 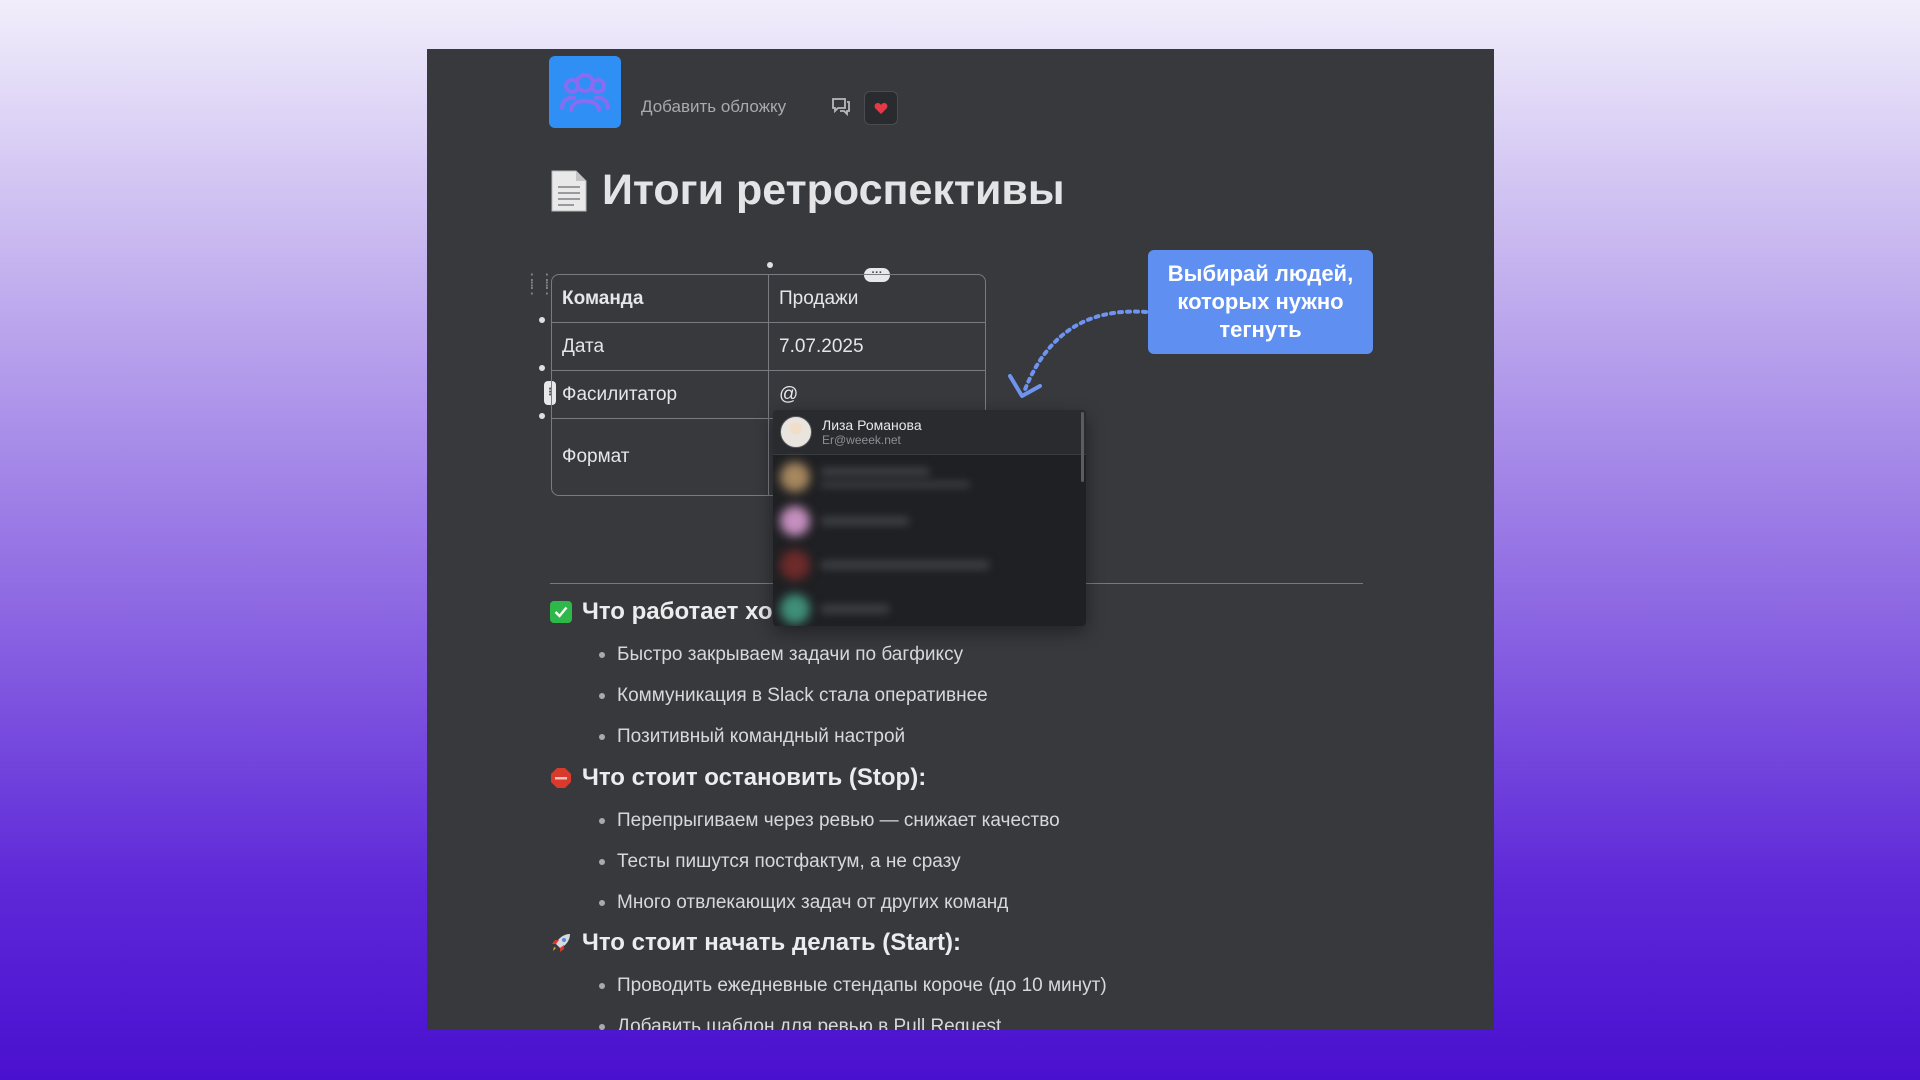 I want to click on scrollbar, so click(x=1082, y=447).